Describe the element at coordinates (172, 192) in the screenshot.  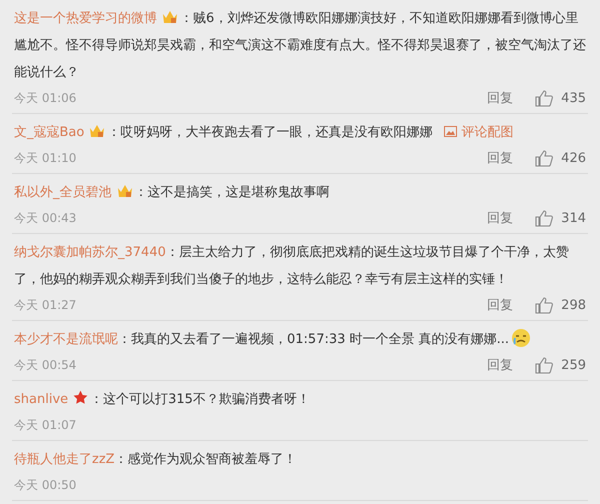
I see `comment-text: 私以外_全员碧池 ：这不是搞笑，这是堪称鬼故事啊` at that location.